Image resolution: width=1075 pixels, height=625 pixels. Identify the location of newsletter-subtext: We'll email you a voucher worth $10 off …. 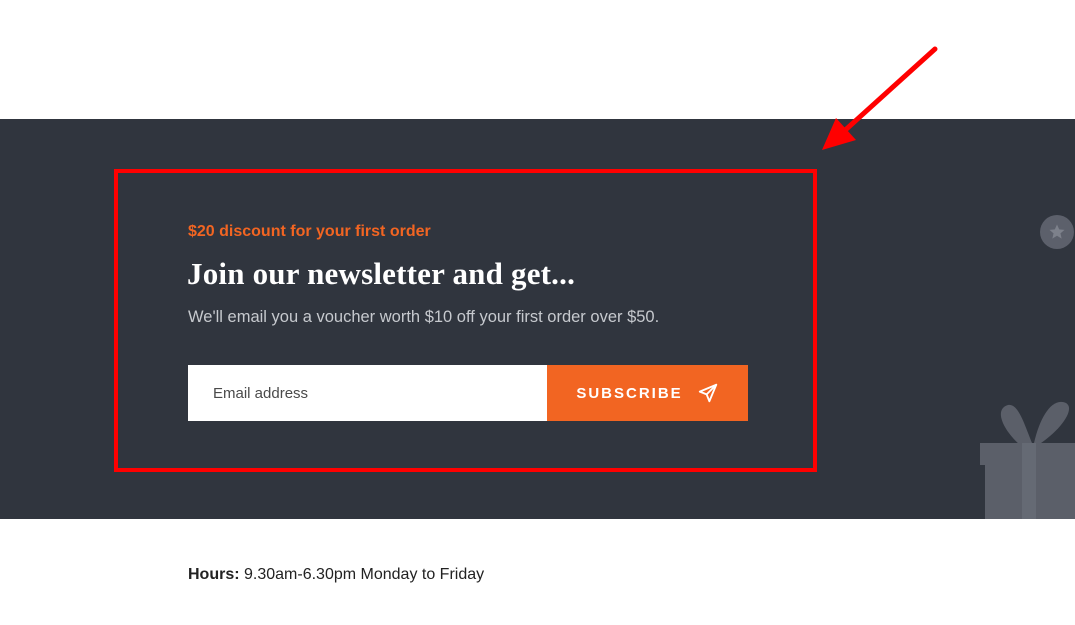
(424, 317).